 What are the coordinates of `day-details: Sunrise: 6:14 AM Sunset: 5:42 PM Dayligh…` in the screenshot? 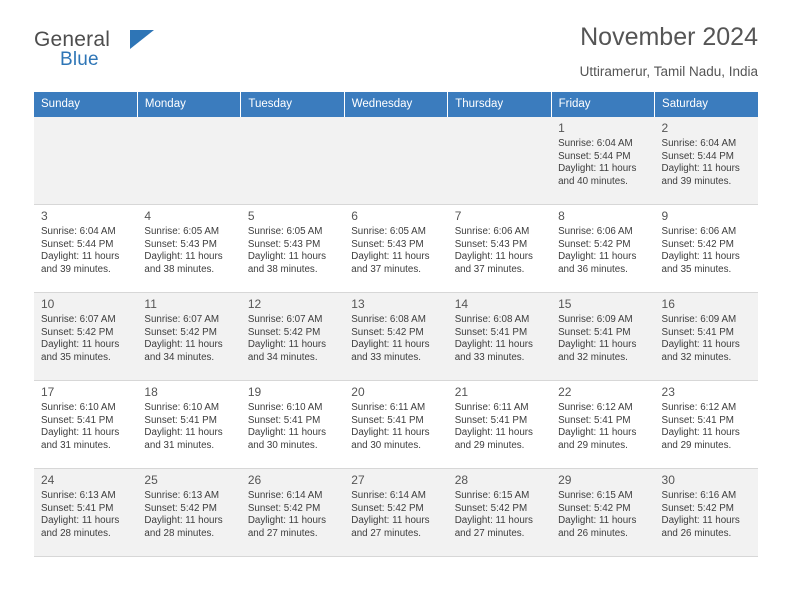 It's located at (390, 515).